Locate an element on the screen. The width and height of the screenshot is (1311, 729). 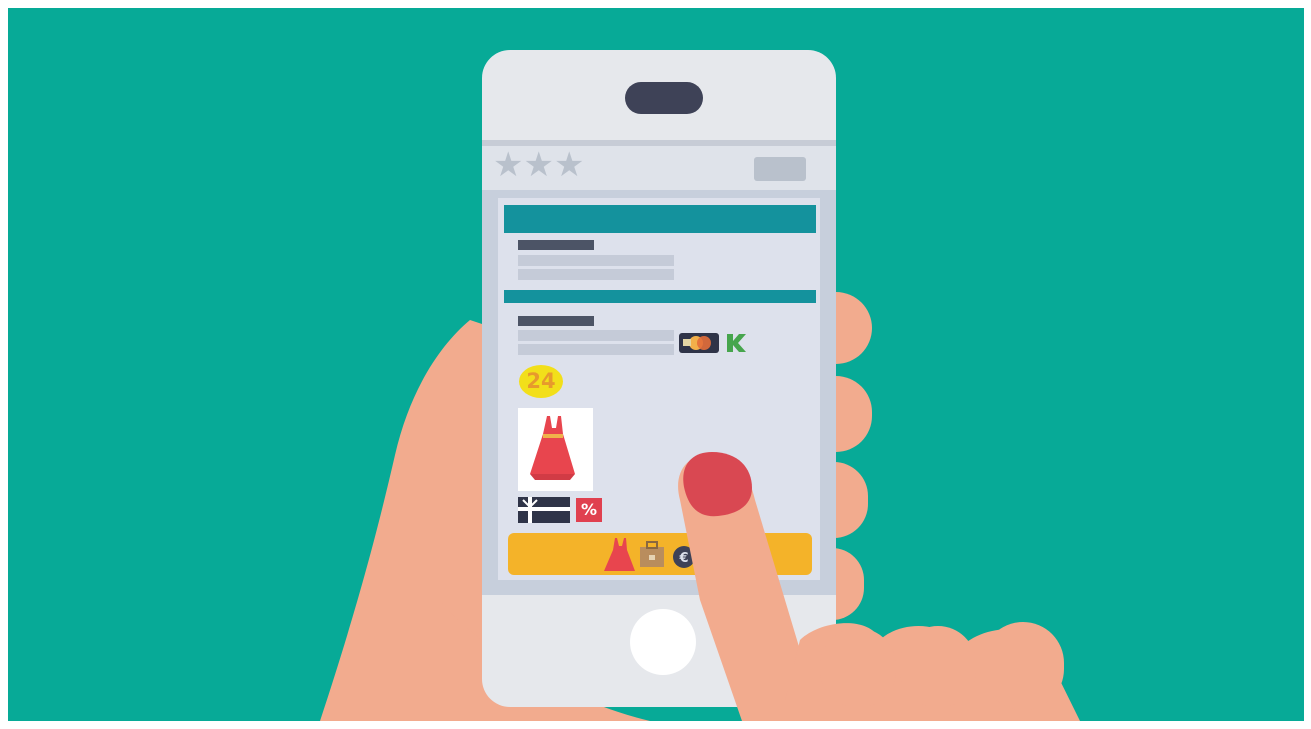
delivery-24-badge: 24 is located at coordinates (541, 381).